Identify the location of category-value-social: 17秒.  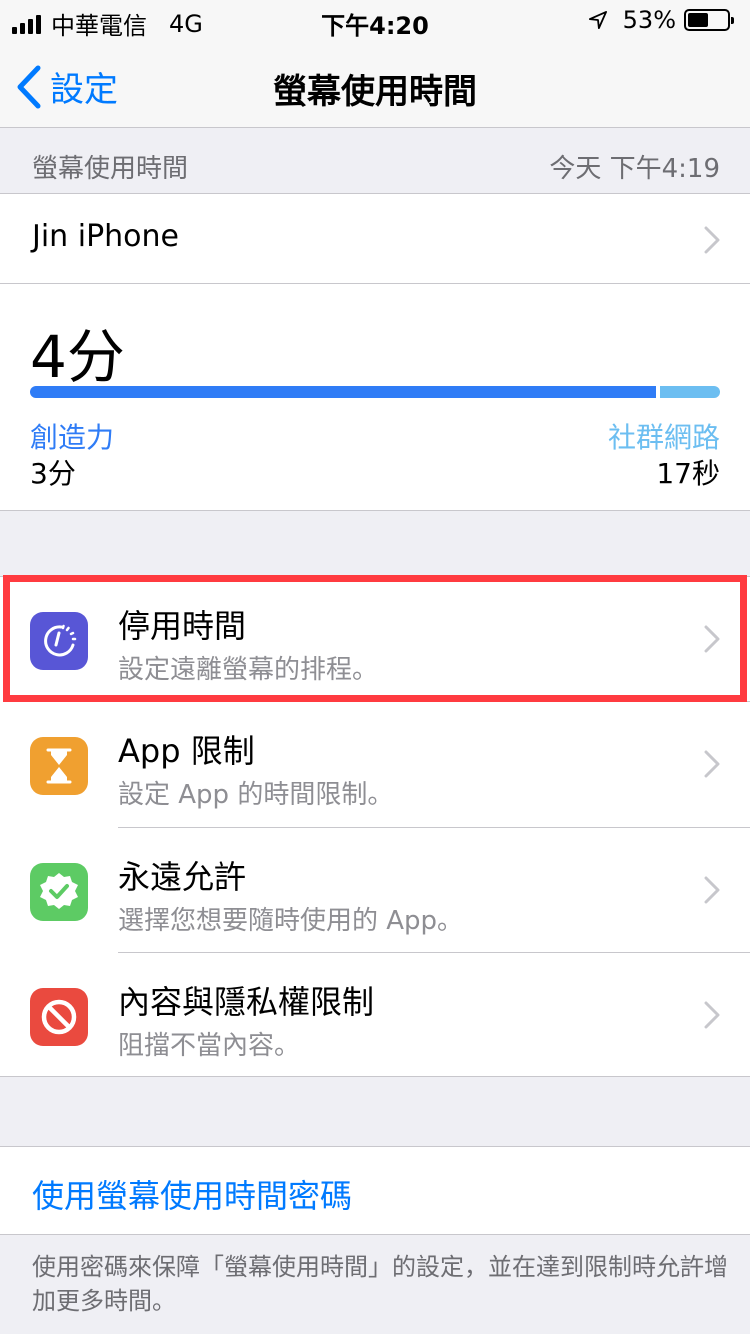
(688, 473).